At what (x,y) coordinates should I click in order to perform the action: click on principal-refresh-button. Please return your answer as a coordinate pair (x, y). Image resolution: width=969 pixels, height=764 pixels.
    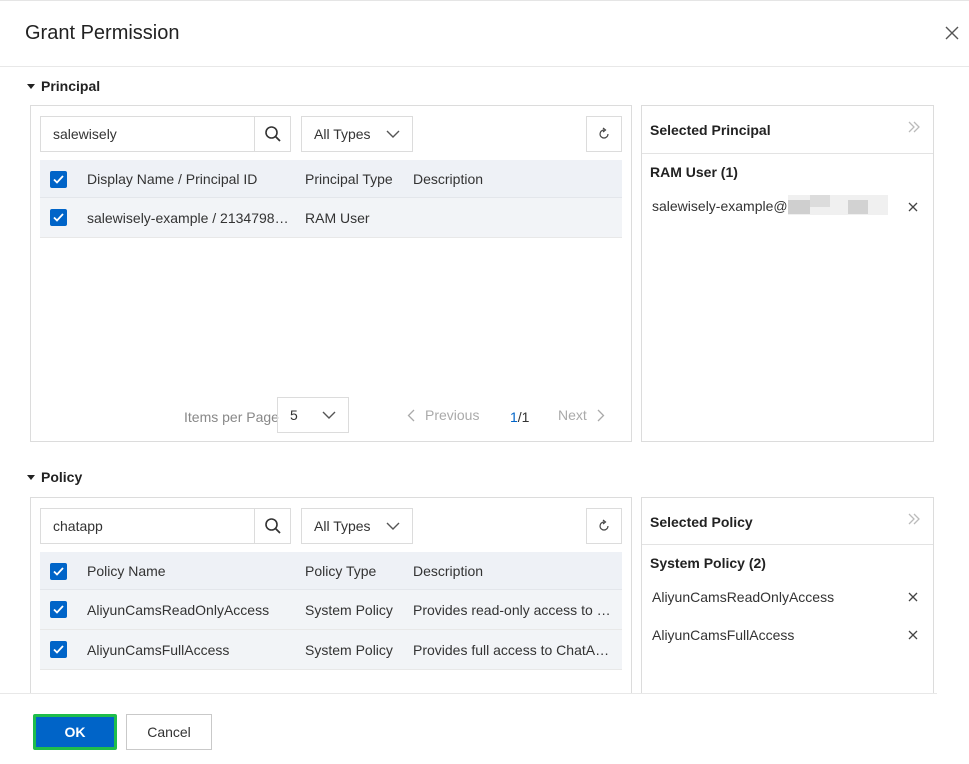
    Looking at the image, I should click on (604, 134).